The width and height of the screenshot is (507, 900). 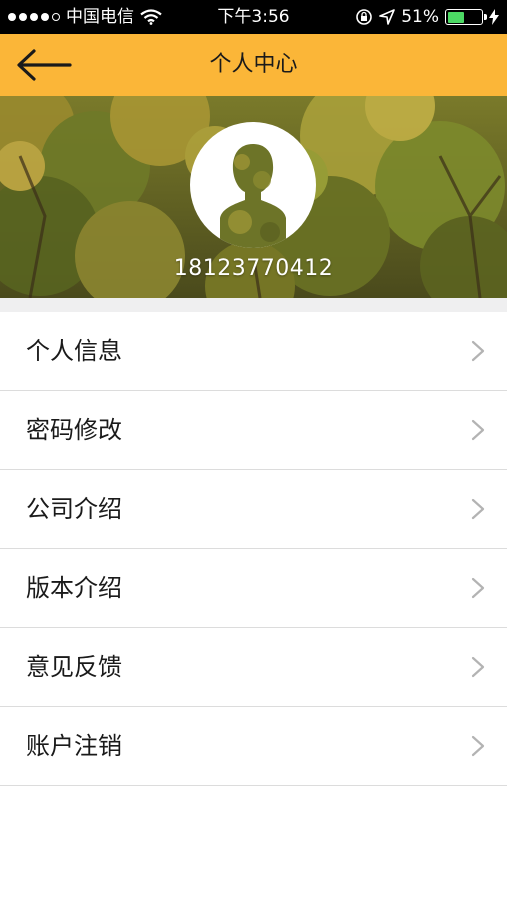 I want to click on battery-percent: 51%, so click(x=420, y=17).